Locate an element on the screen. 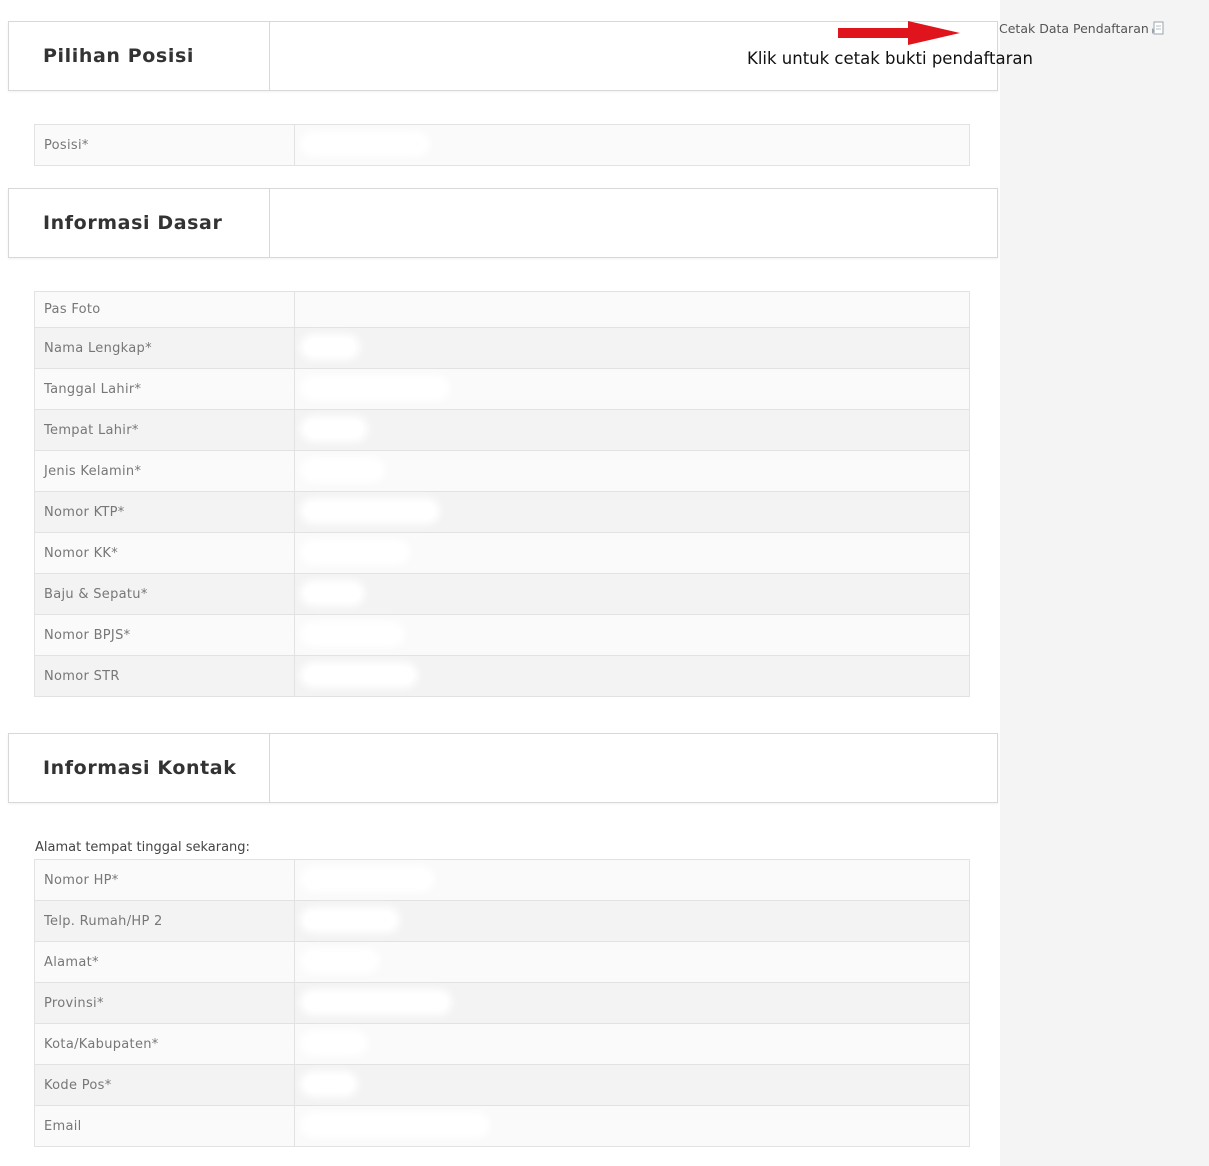 Image resolution: width=1209 pixels, height=1166 pixels. field-label: Nomor HP* is located at coordinates (164, 880).